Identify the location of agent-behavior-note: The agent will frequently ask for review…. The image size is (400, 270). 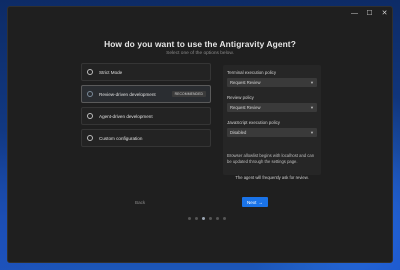
(272, 177).